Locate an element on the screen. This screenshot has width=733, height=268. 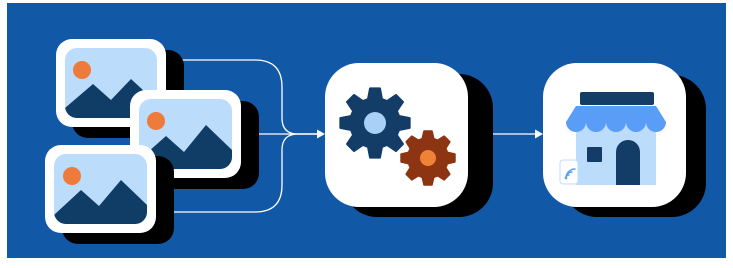
store-card is located at coordinates (624, 140).